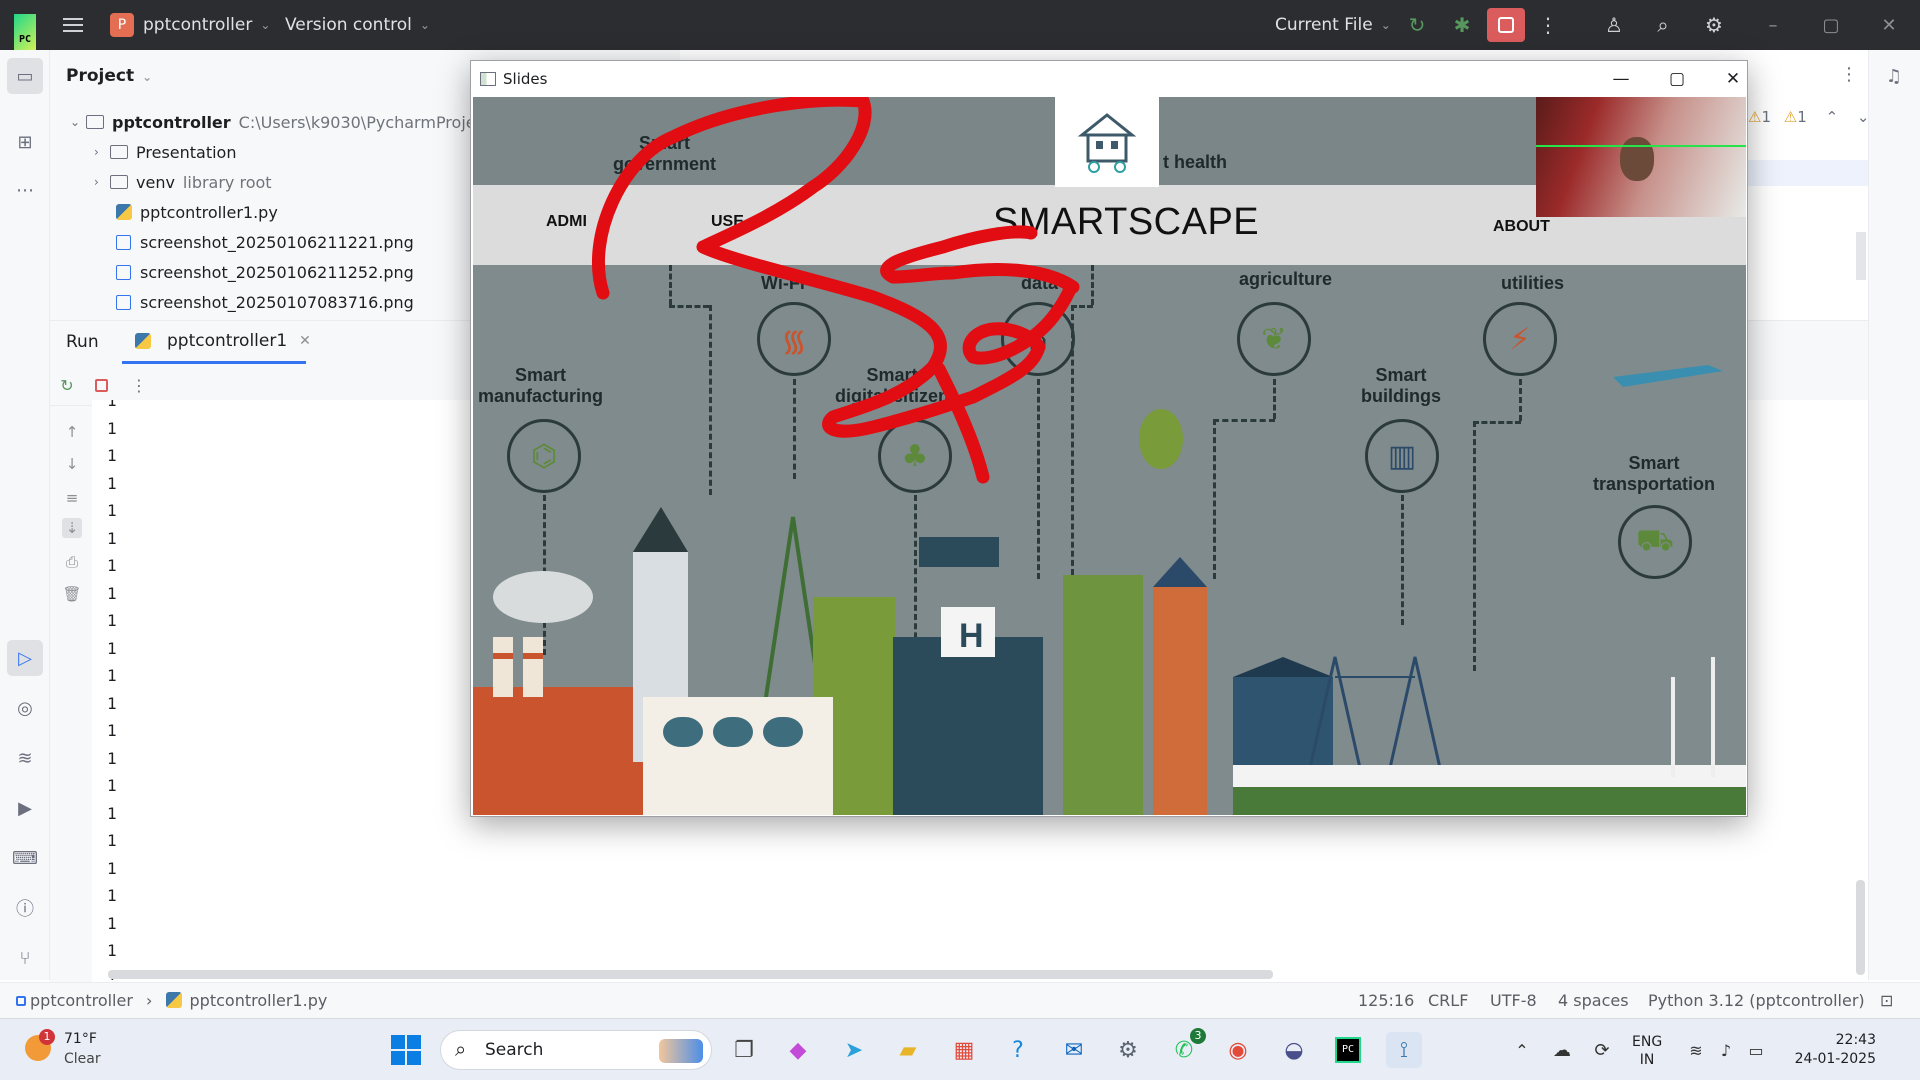 The image size is (1920, 1080). I want to click on windows-logo-icon, so click(406, 1050).